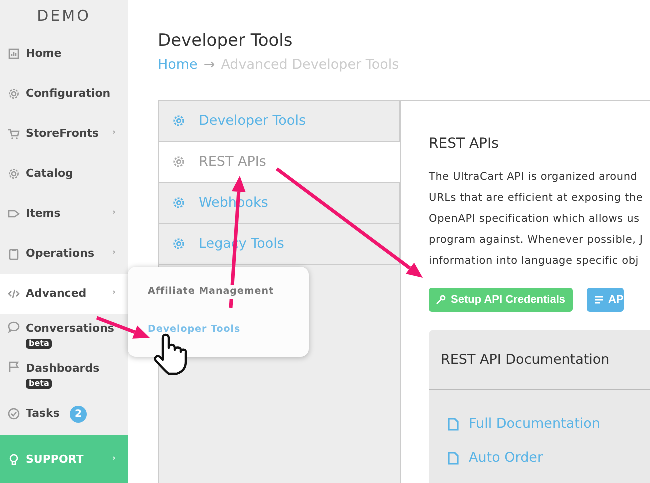 The width and height of the screenshot is (650, 483). Describe the element at coordinates (14, 414) in the screenshot. I see `check-circle-icon` at that location.